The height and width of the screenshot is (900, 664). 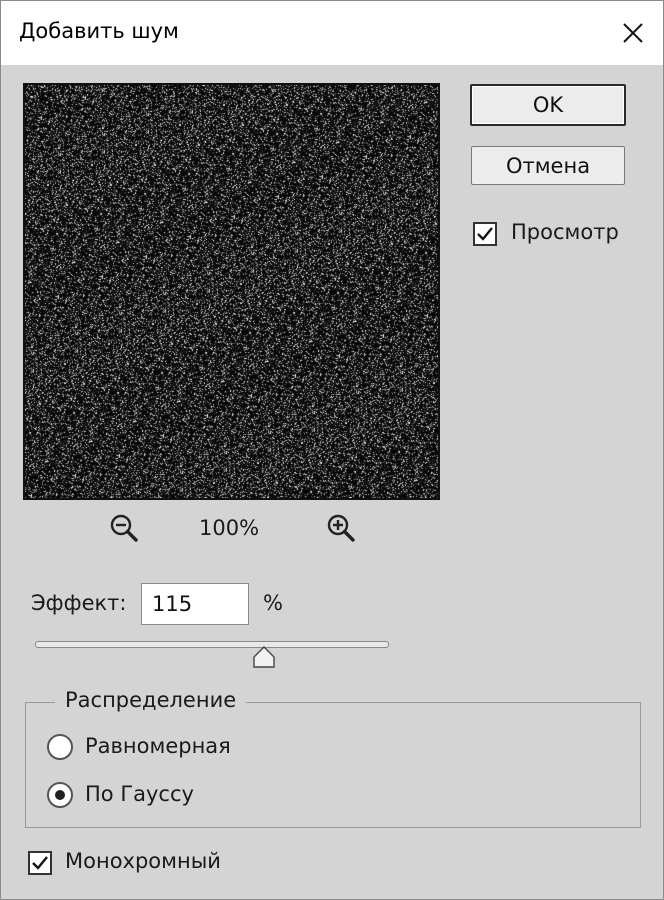 I want to click on radio-gaussian, so click(x=60, y=795).